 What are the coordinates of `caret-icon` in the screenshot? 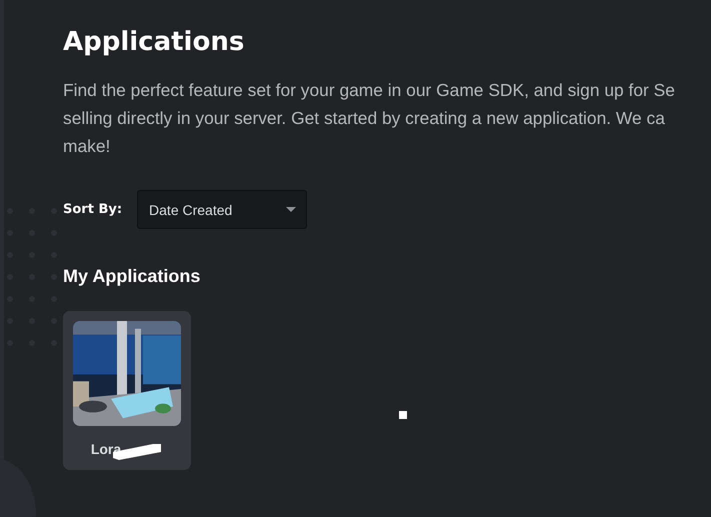 It's located at (291, 209).